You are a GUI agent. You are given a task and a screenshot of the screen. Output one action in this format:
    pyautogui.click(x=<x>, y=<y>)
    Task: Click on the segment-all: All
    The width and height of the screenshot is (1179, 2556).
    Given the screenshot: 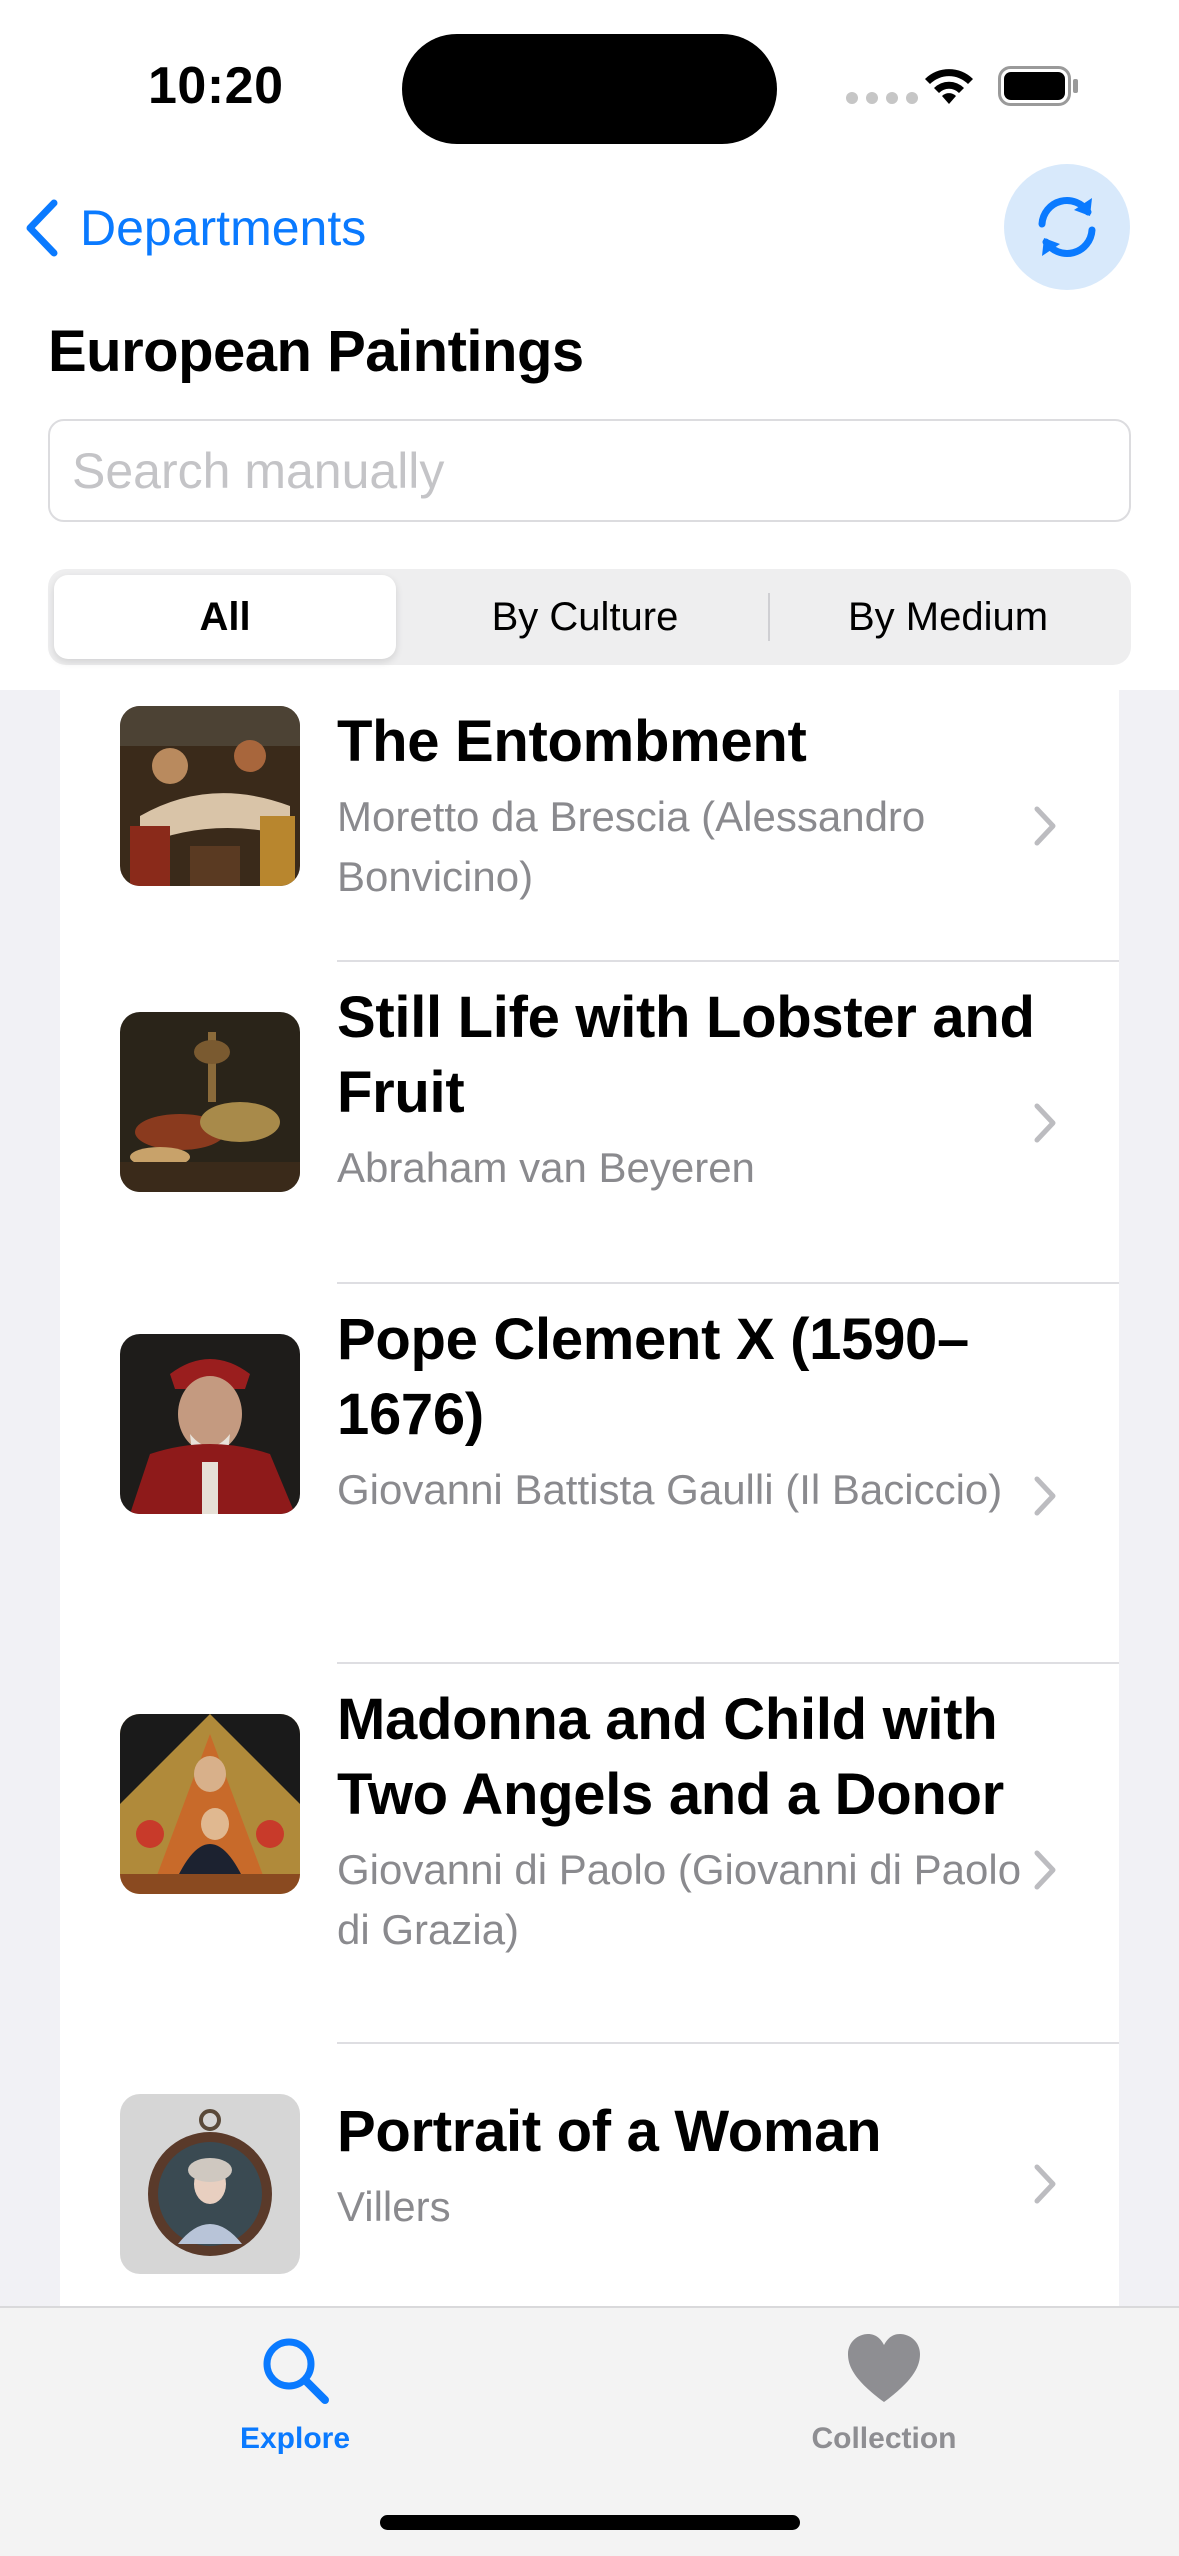 What is the action you would take?
    pyautogui.click(x=225, y=617)
    